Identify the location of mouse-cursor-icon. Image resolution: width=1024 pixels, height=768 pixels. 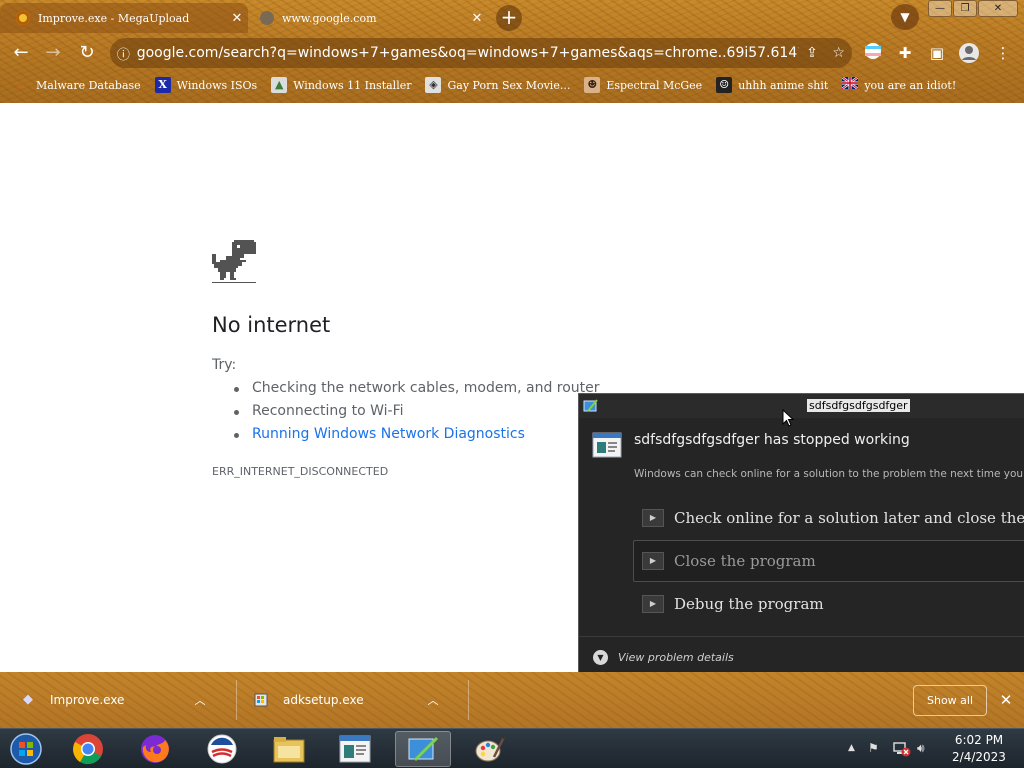
(788, 419).